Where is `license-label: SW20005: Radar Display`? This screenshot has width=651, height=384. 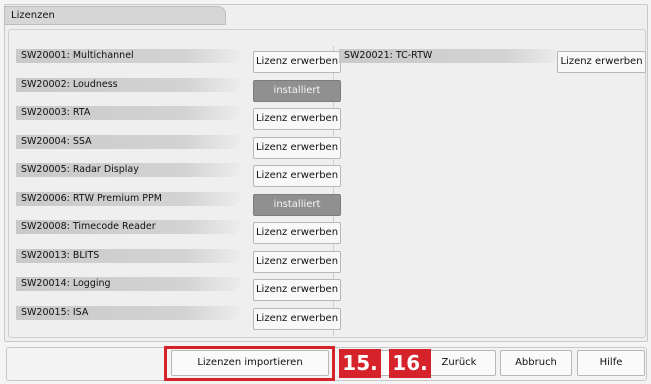
license-label: SW20005: Radar Display is located at coordinates (128, 170).